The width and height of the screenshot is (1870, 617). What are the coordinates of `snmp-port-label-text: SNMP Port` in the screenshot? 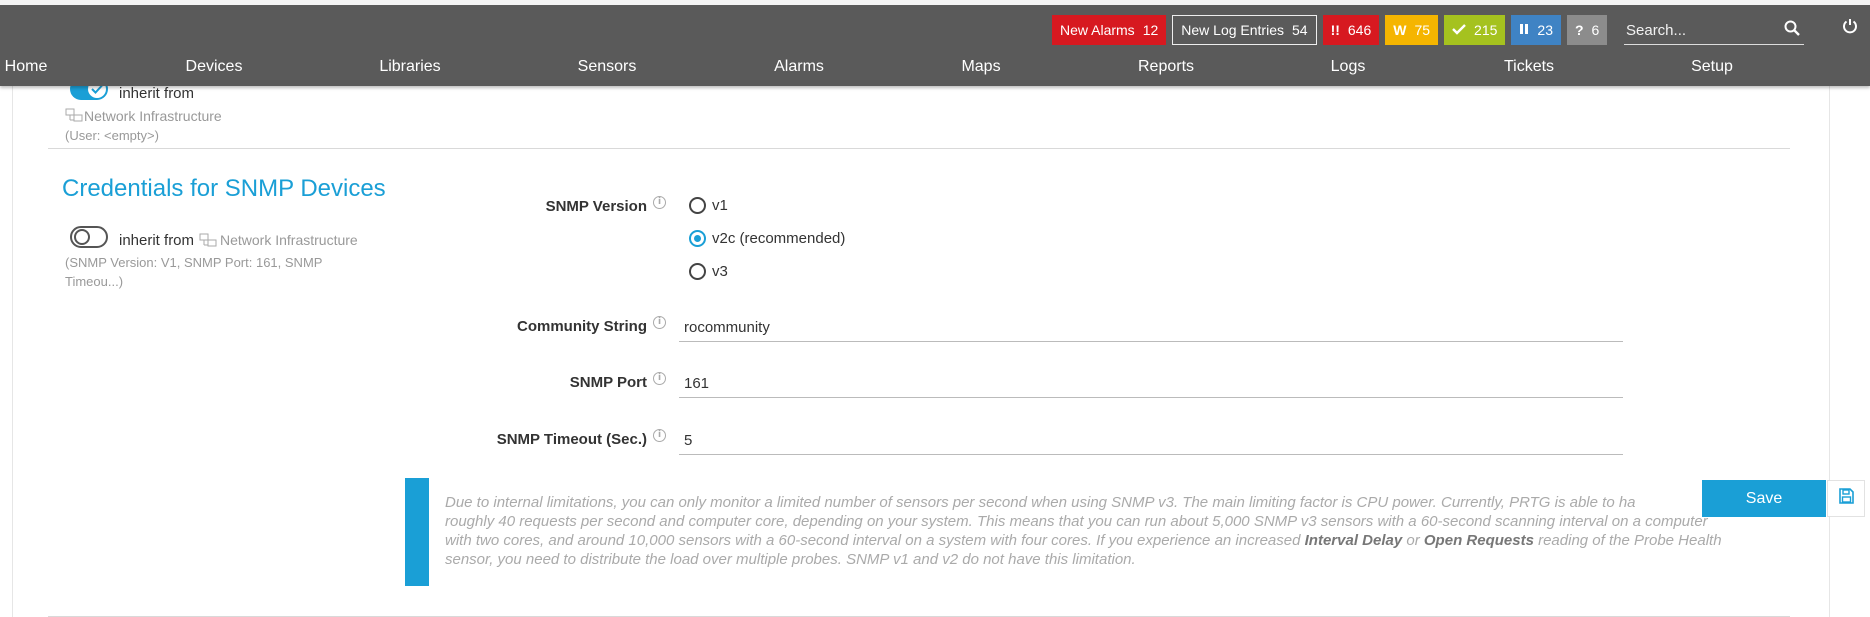 It's located at (608, 382).